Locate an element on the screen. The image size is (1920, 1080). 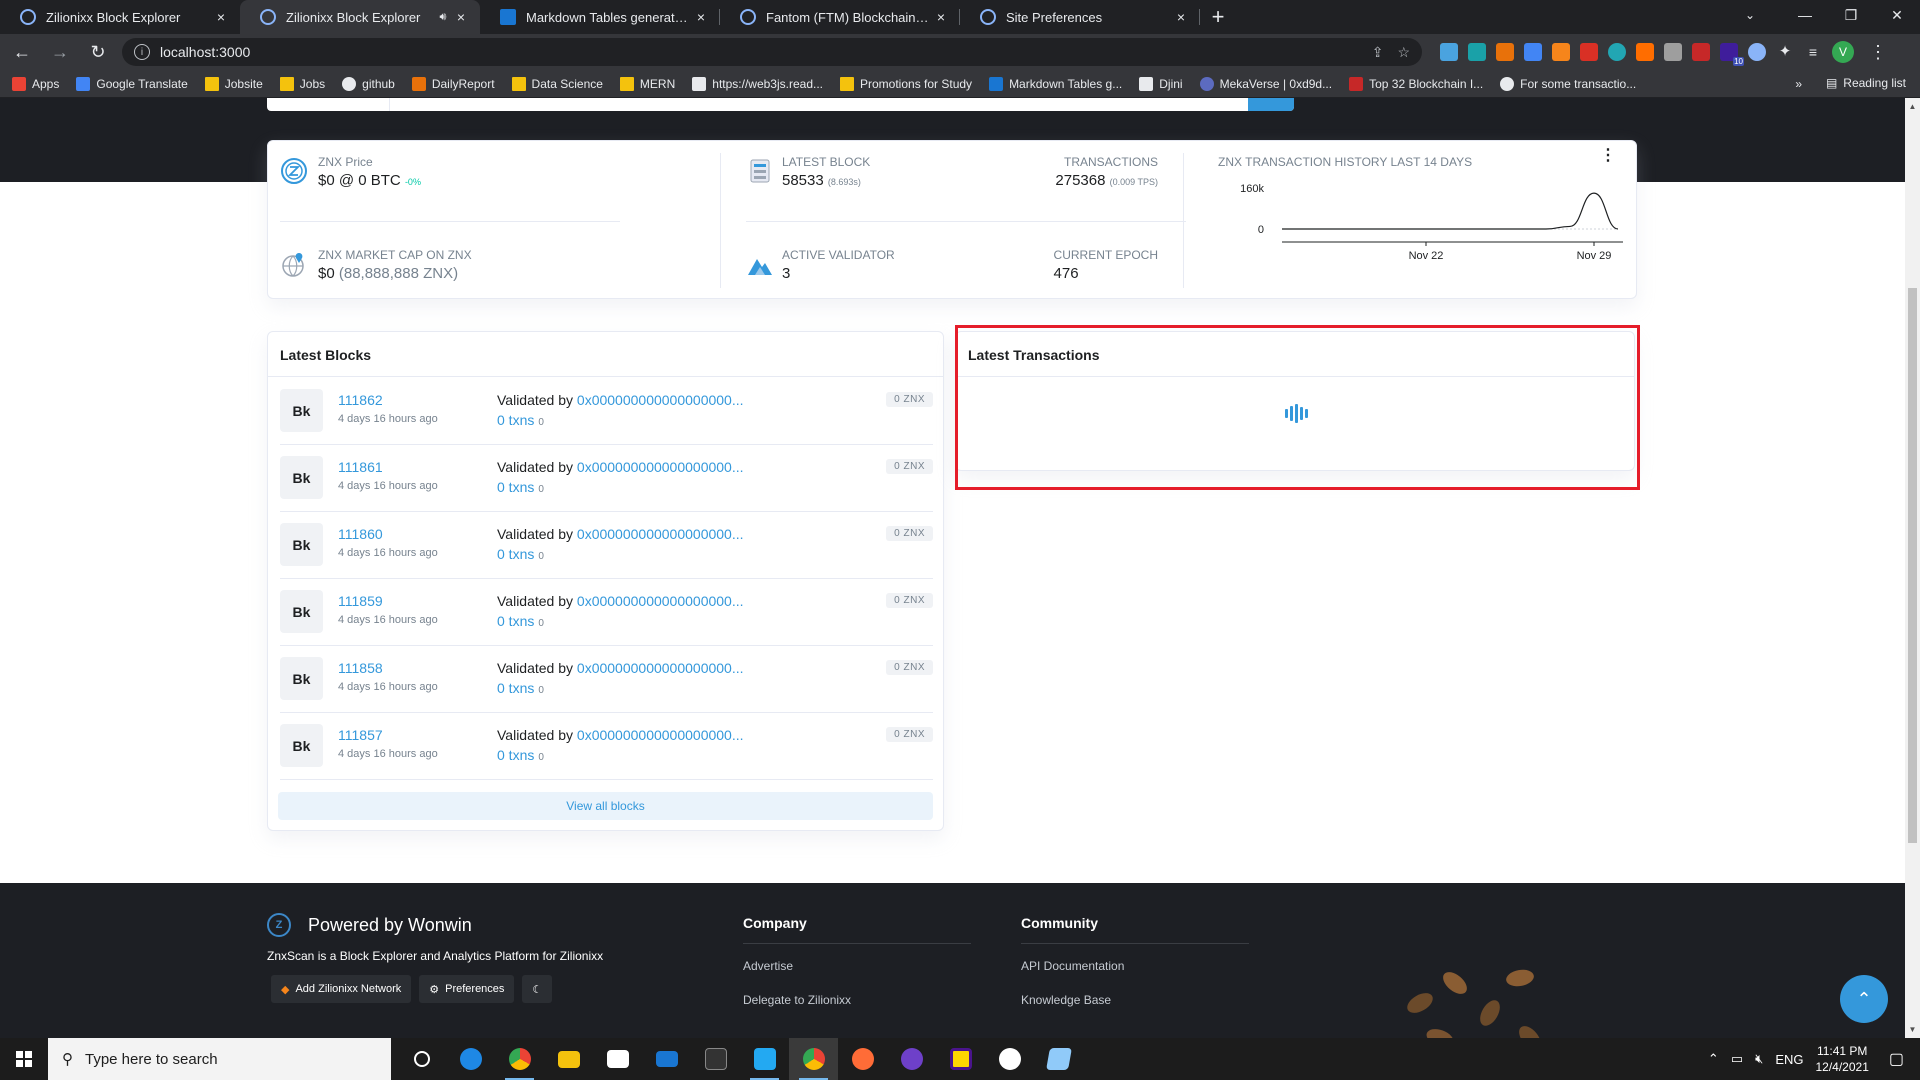
bookmark-item: DailyReport is located at coordinates (453, 83).